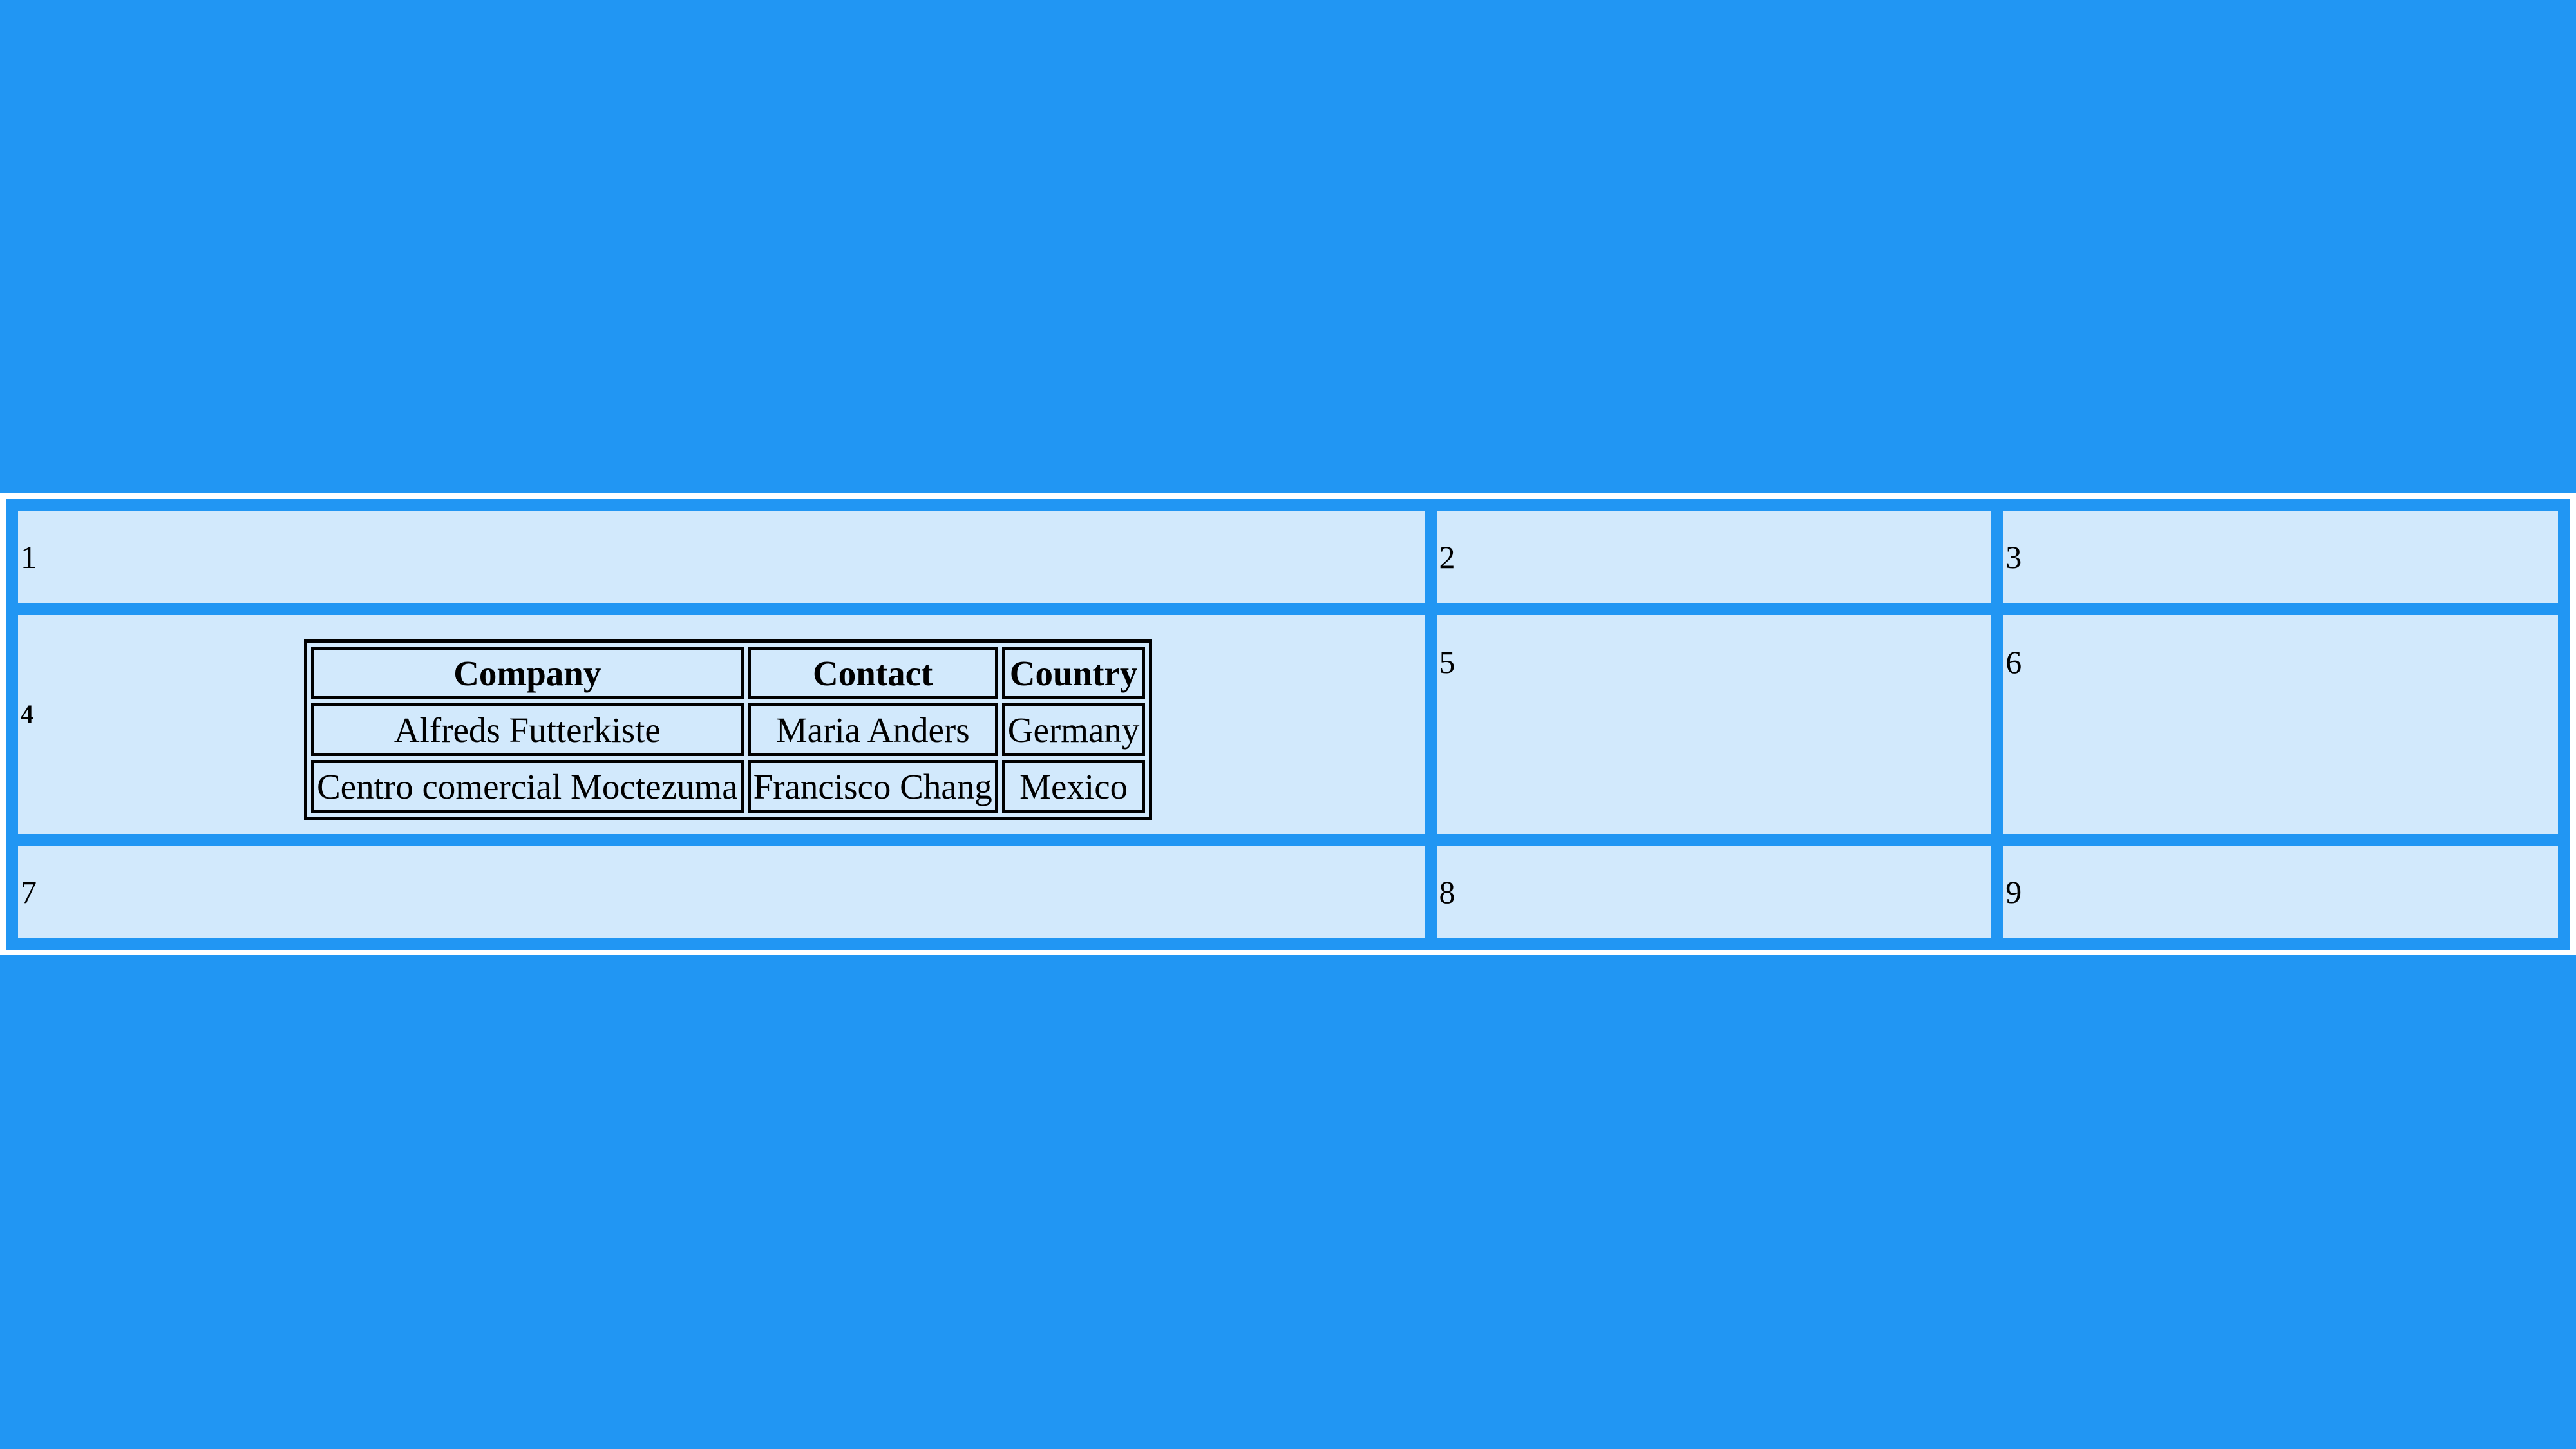 The width and height of the screenshot is (2576, 1449). I want to click on table-header-row: Company Contact Country, so click(728, 673).